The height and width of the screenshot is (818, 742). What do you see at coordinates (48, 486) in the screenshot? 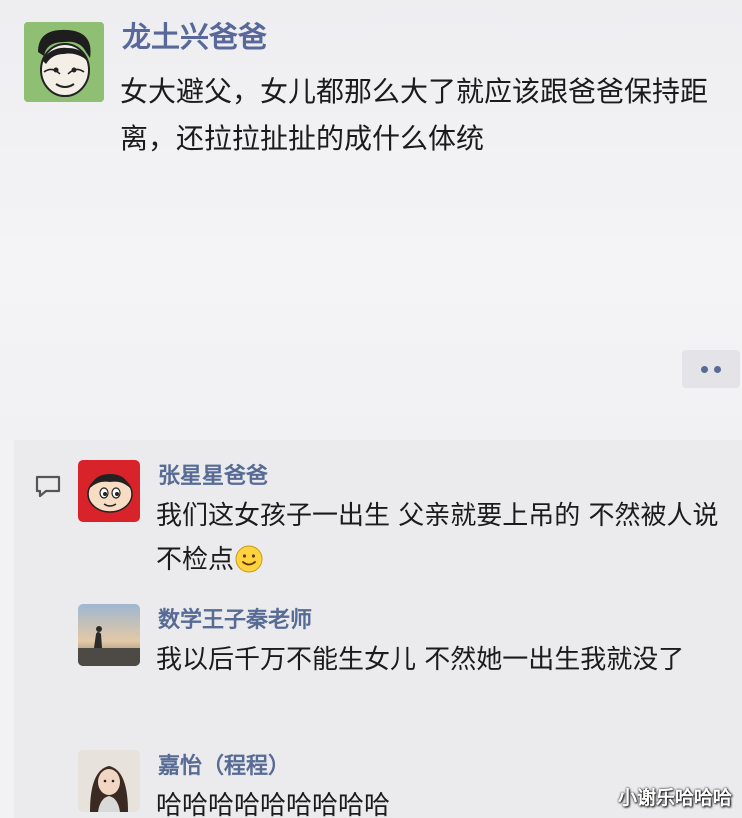
I see `comment-bubble-icon` at bounding box center [48, 486].